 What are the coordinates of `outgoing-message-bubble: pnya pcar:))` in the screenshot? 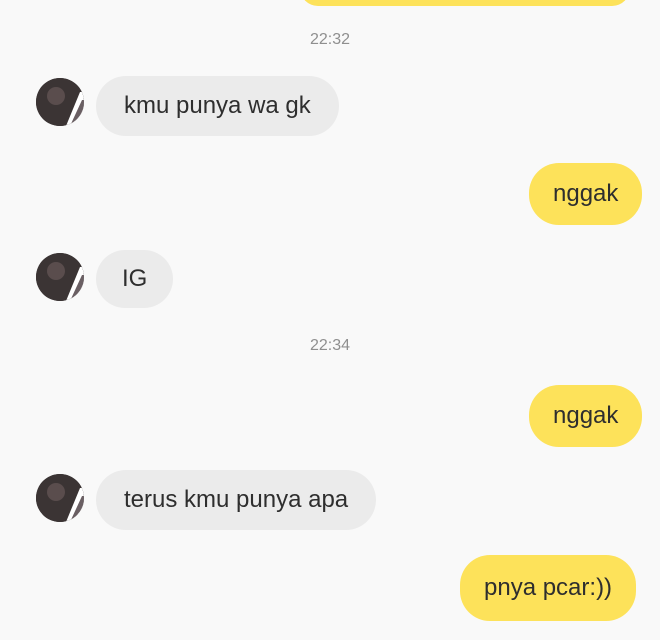 It's located at (548, 588).